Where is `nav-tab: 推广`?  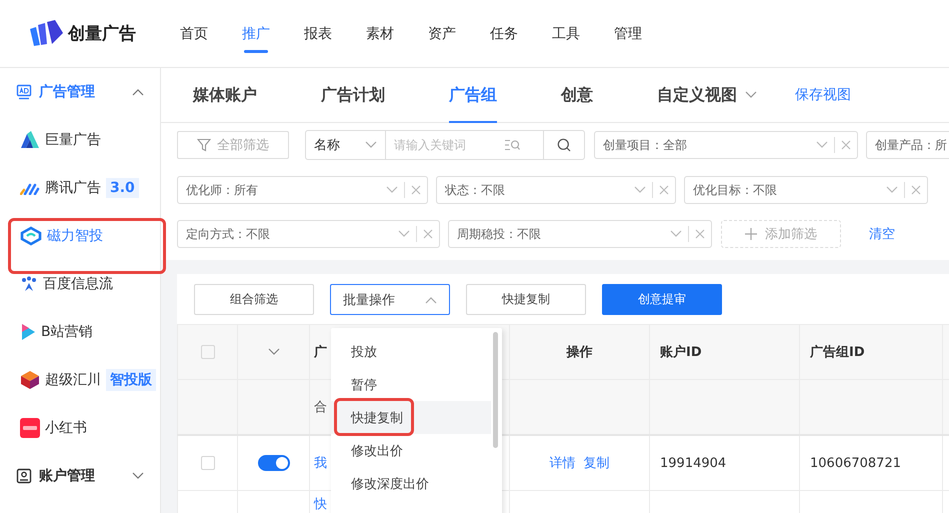
nav-tab: 推广 is located at coordinates (256, 33).